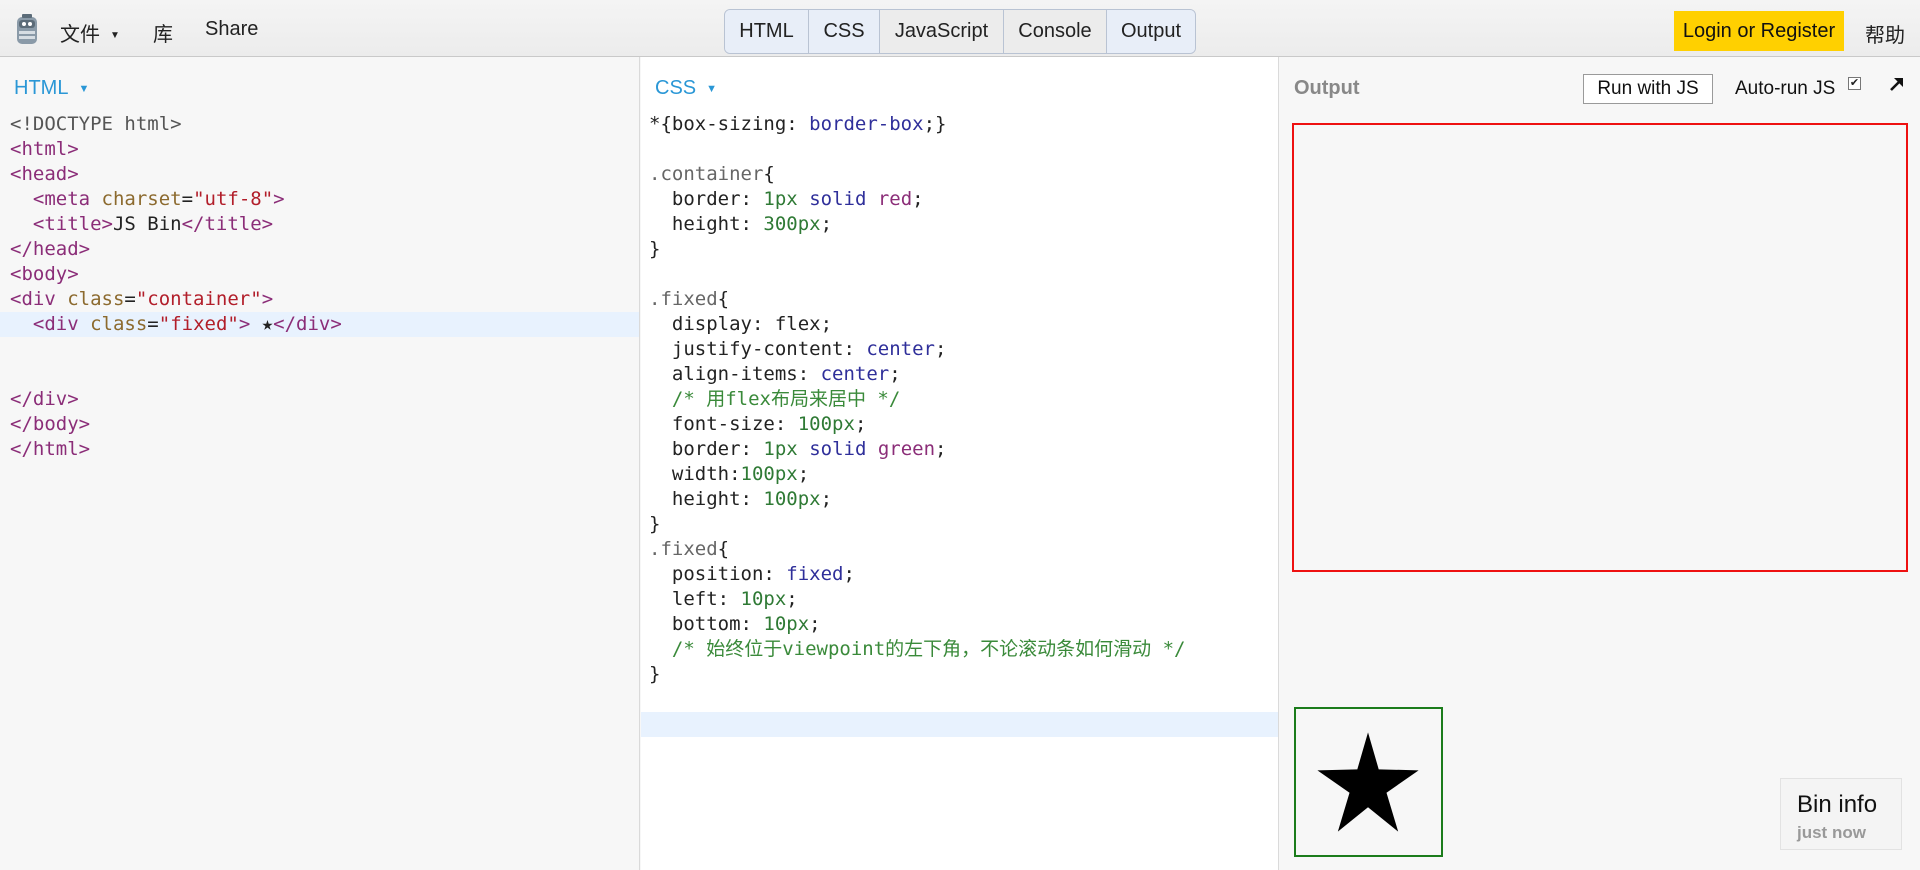 The width and height of the screenshot is (1920, 870). I want to click on css-code-line: justify-content: center;, so click(959, 349).